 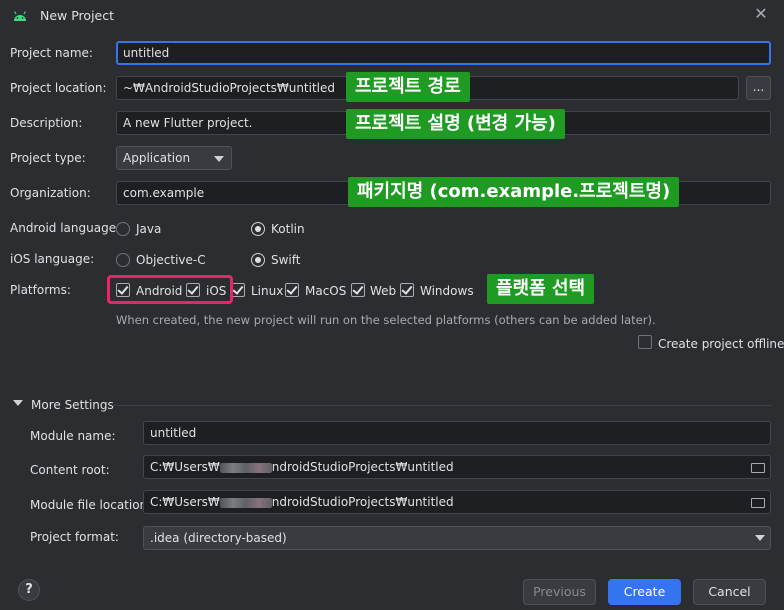 What do you see at coordinates (20, 16) in the screenshot?
I see `android-icon` at bounding box center [20, 16].